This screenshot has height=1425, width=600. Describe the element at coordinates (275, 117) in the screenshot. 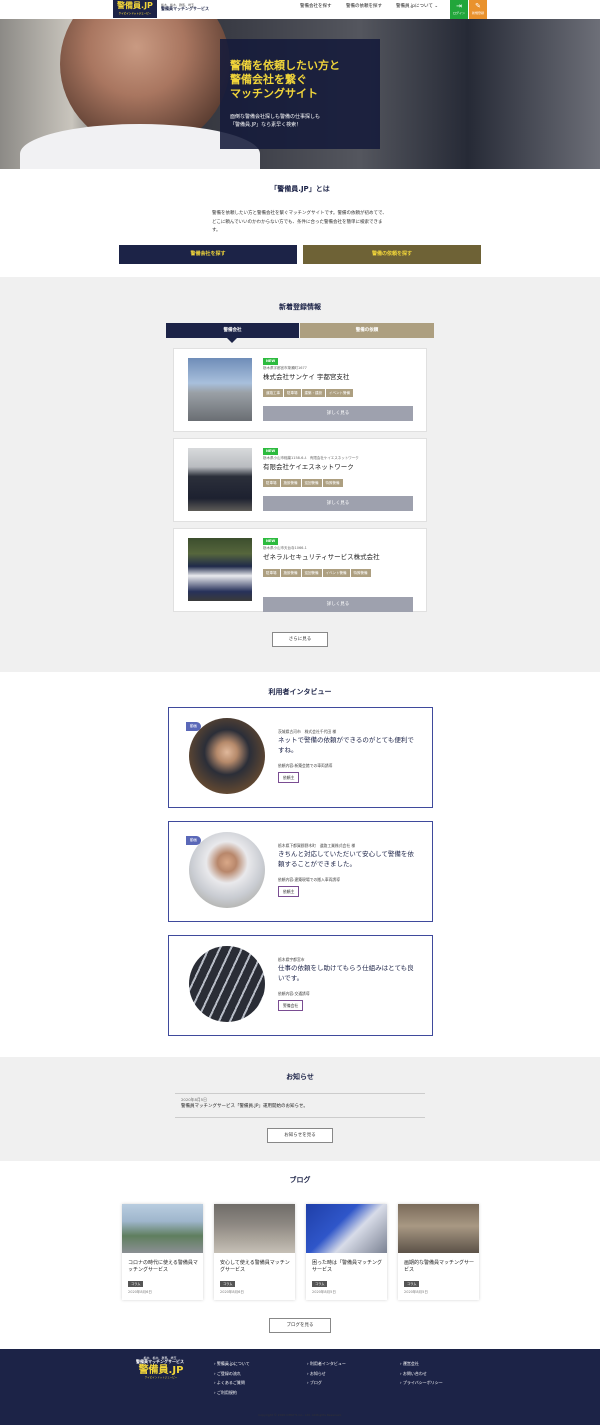

I see `hero-sub-line1: 面倒な警備会社探しも警備の仕事探しも` at that location.